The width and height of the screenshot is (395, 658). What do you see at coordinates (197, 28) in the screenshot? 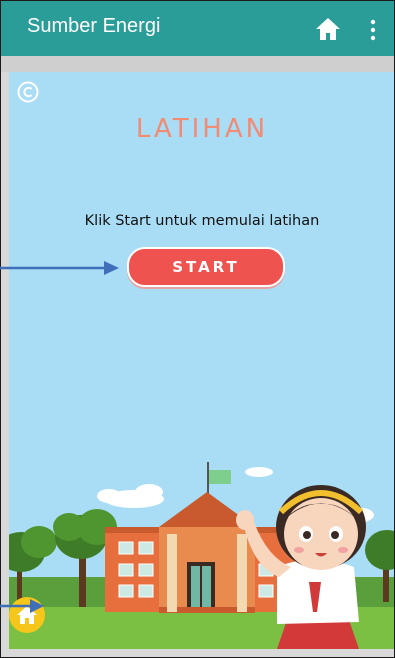
I see `app-bar: Sumber Energi` at bounding box center [197, 28].